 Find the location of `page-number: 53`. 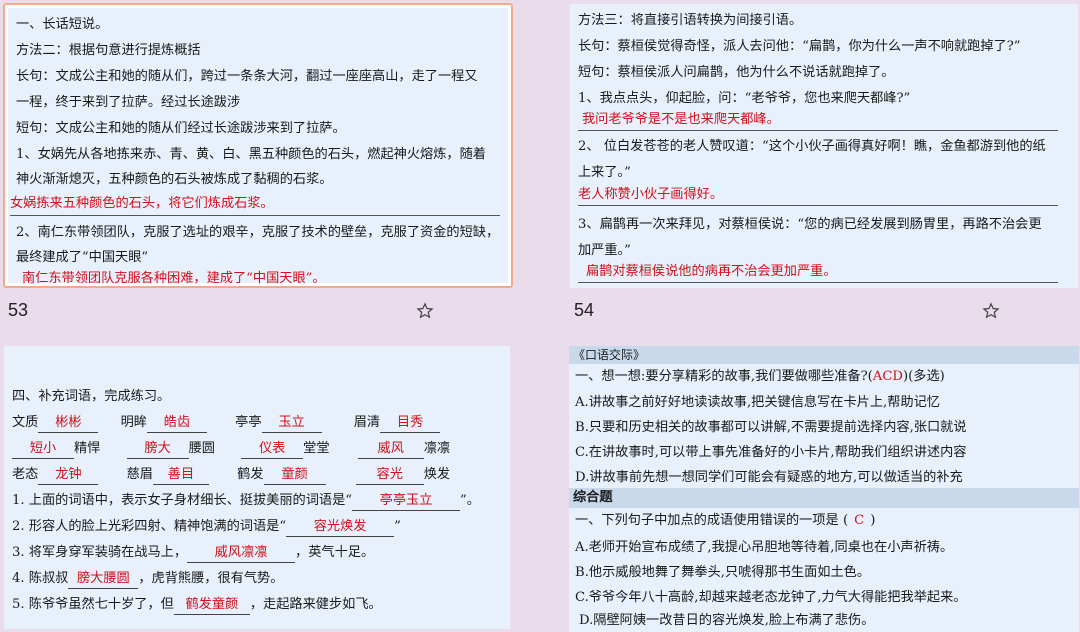

page-number: 53 is located at coordinates (18, 310).